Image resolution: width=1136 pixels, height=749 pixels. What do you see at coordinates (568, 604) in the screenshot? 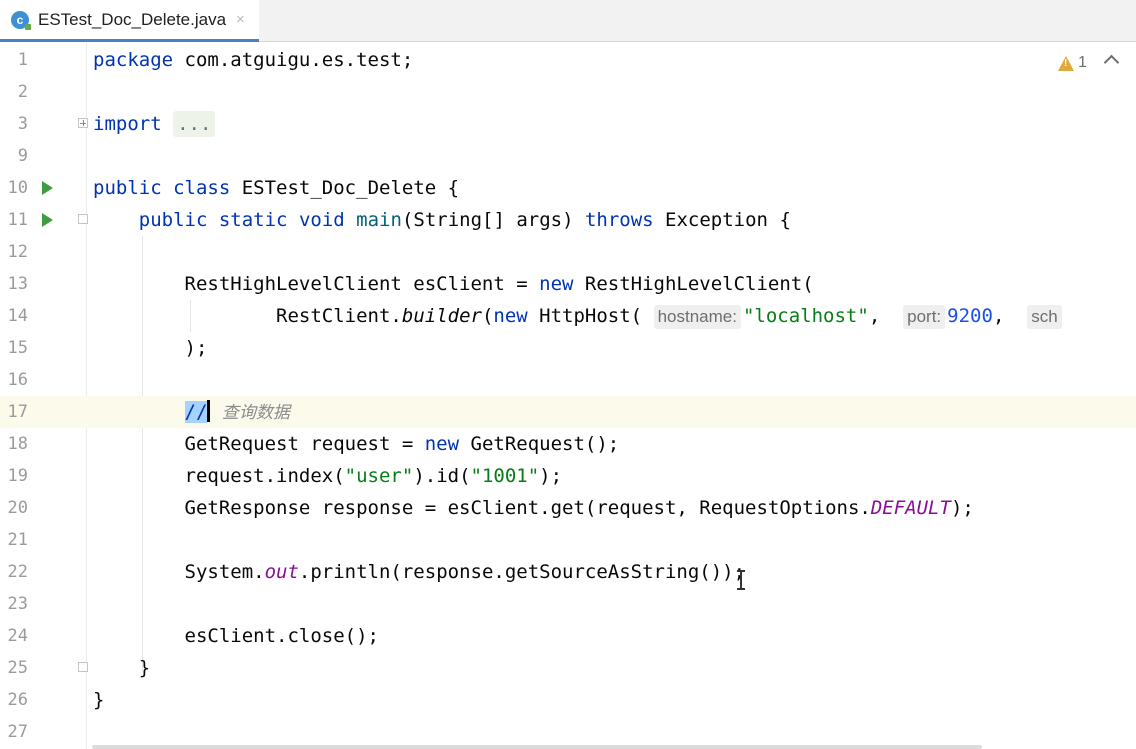
I see `code-line: 23` at bounding box center [568, 604].